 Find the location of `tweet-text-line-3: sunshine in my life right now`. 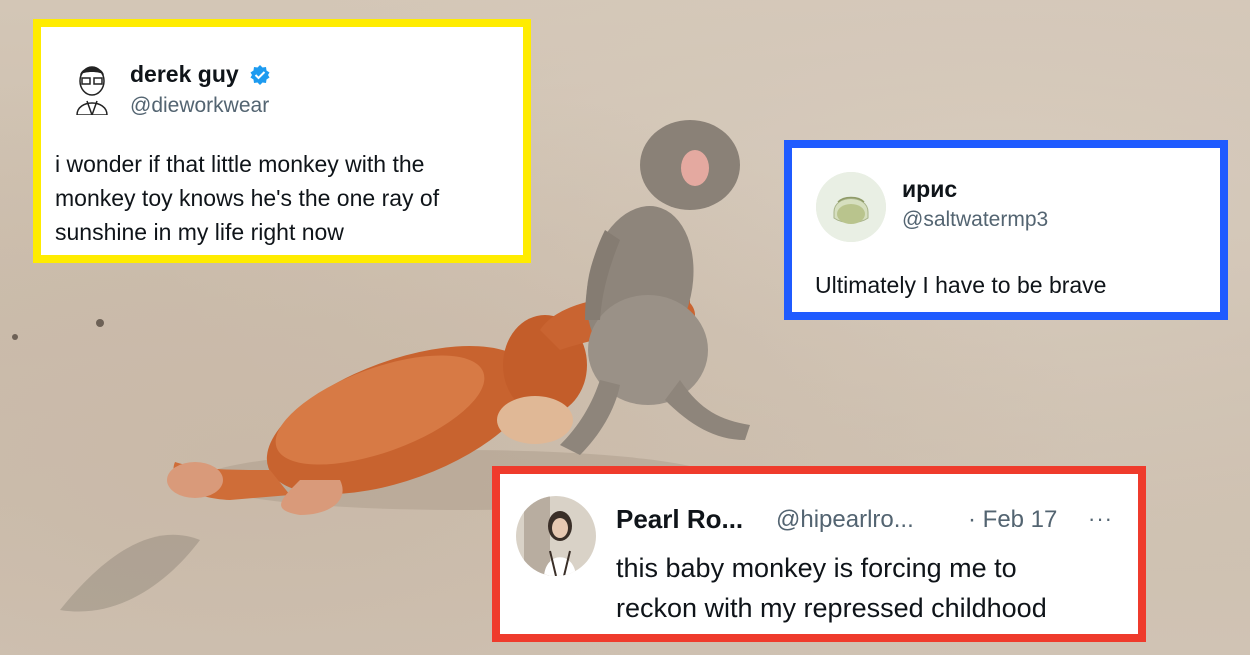

tweet-text-line-3: sunshine in my life right now is located at coordinates (199, 232).